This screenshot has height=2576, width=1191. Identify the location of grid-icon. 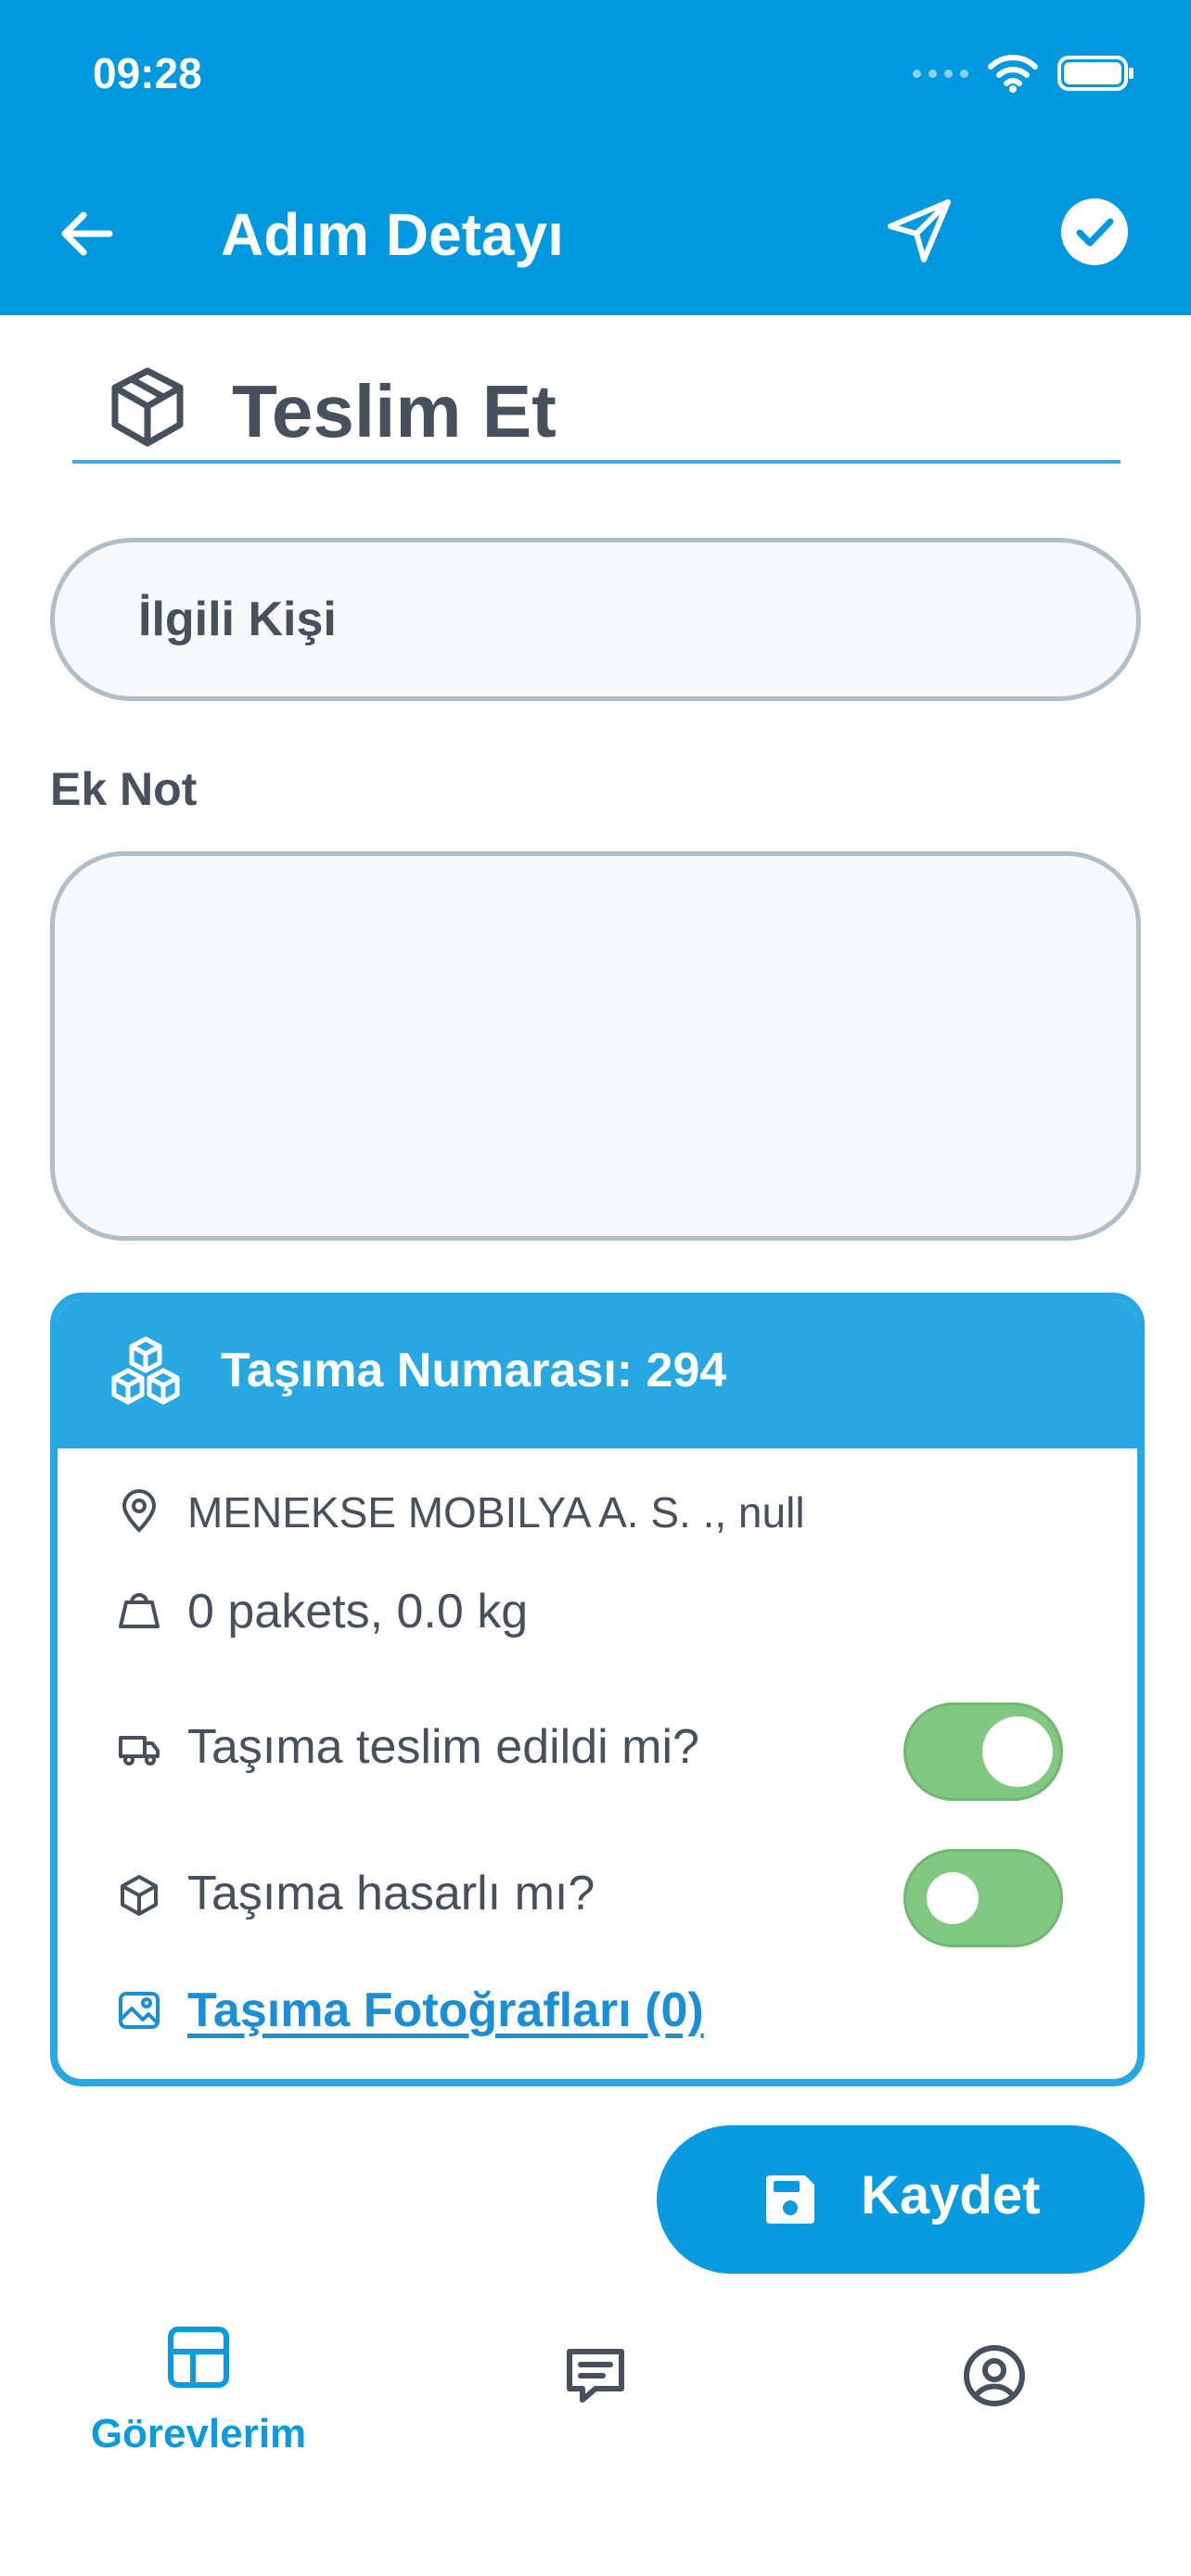
(198, 2357).